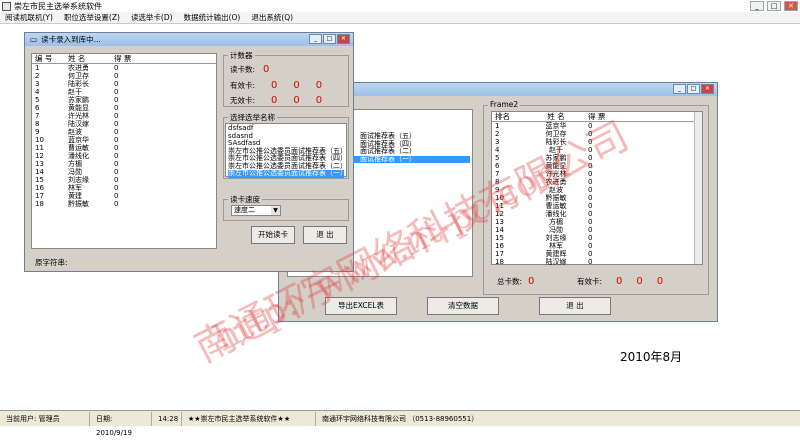 The height and width of the screenshot is (440, 800). What do you see at coordinates (597, 262) in the screenshot?
I see `table-row: 18 陆汉嫁 0` at bounding box center [597, 262].